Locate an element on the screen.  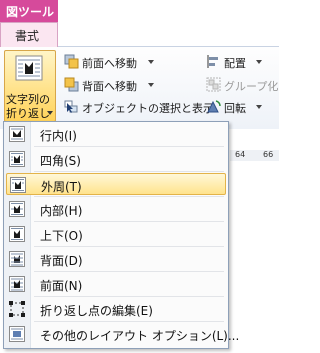
menu-item-behind-text: 背面(D) is located at coordinates (116, 259).